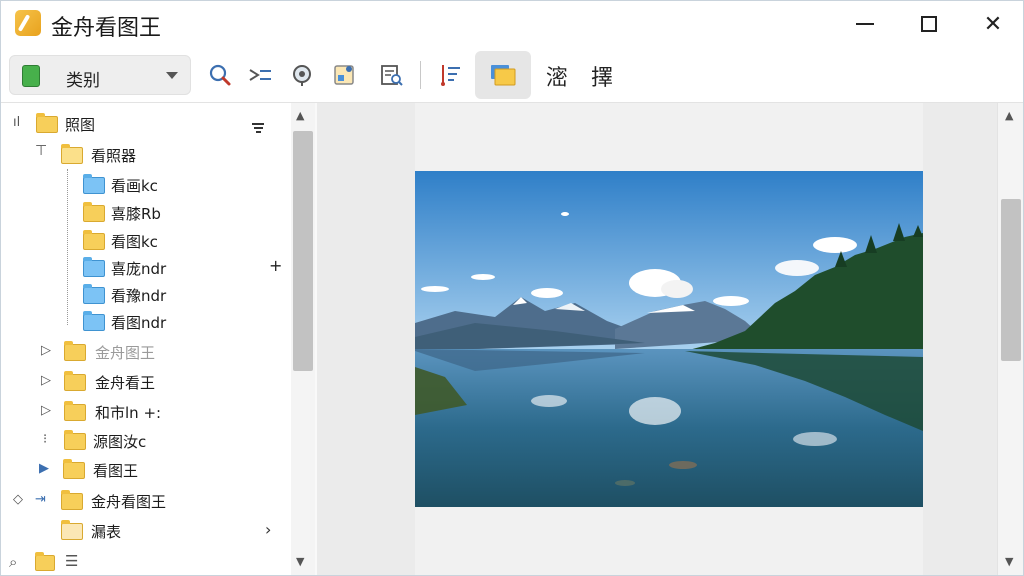 This screenshot has width=1024, height=576. I want to click on close-button: ✕, so click(993, 24).